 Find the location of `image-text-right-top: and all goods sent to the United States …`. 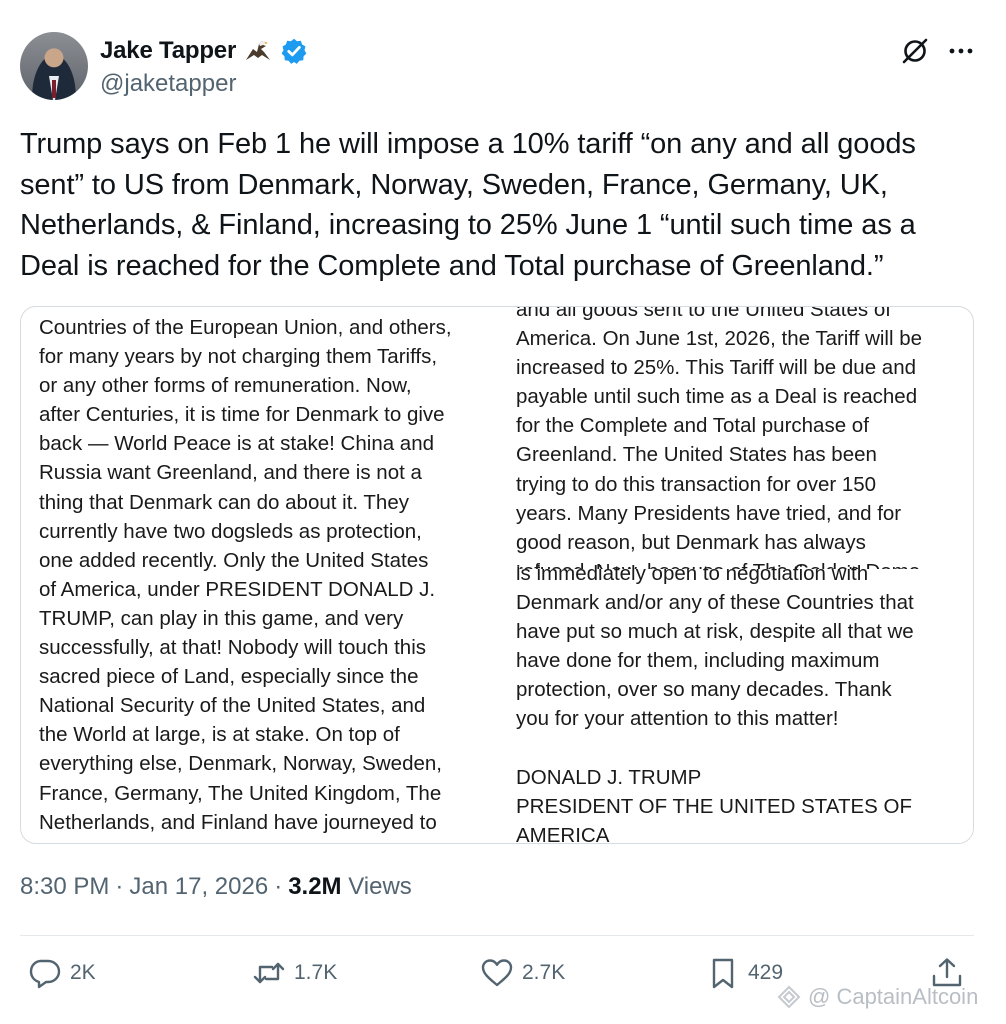

image-text-right-top: and all goods sent to the United States … is located at coordinates (719, 445).